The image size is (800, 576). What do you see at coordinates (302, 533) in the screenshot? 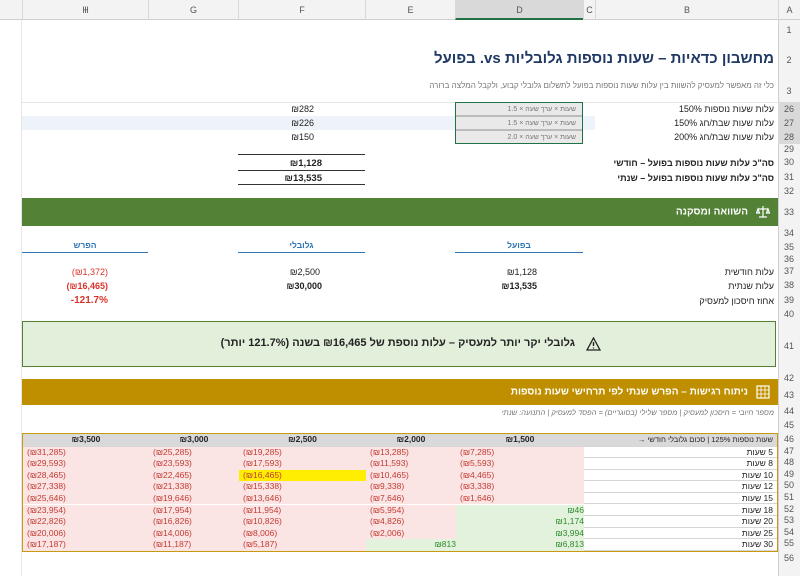
I see `table-cell: (₪8,006)` at bounding box center [302, 533].